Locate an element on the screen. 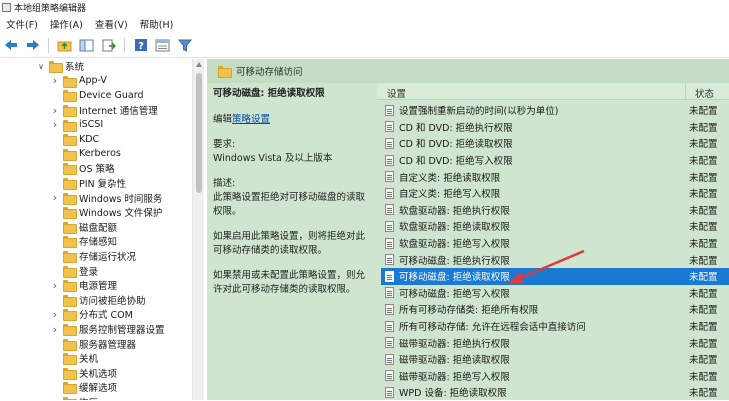 This screenshot has width=729, height=401. help-icon: ? is located at coordinates (140, 45).